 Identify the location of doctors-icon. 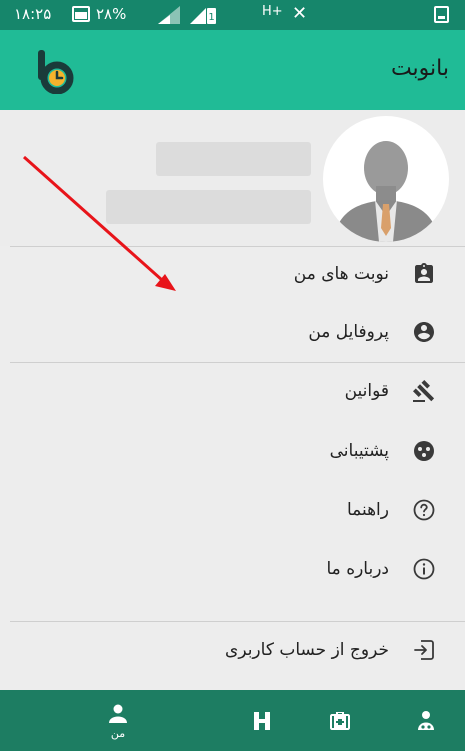
(426, 720).